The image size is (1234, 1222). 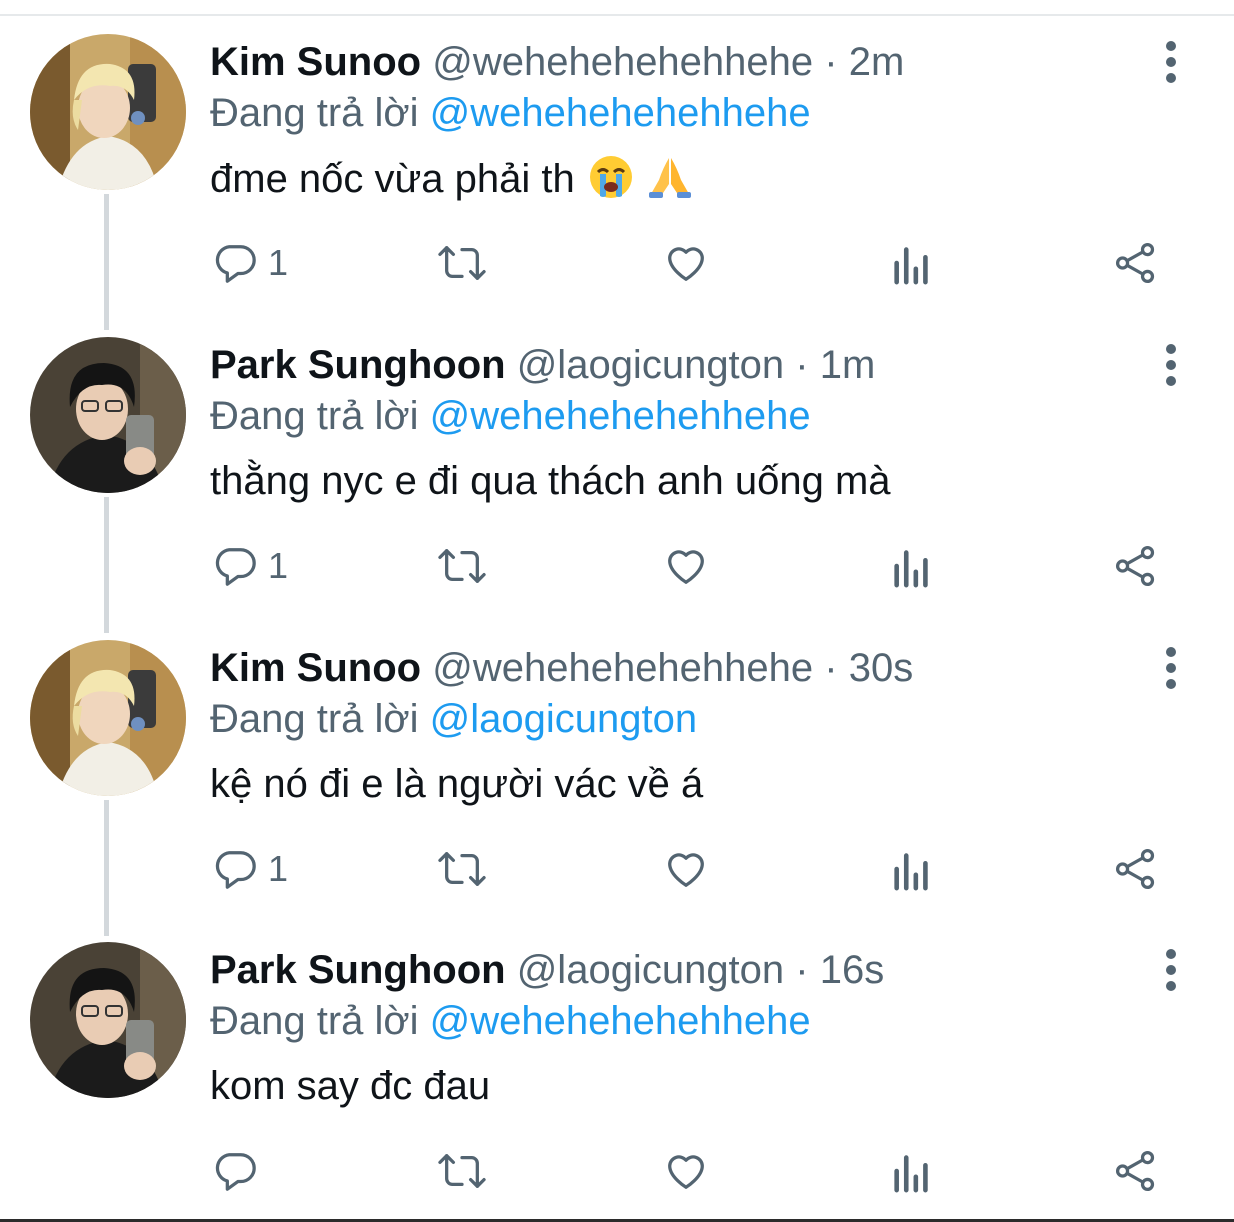 I want to click on tweet-text: kom say đc đau, so click(x=350, y=1086).